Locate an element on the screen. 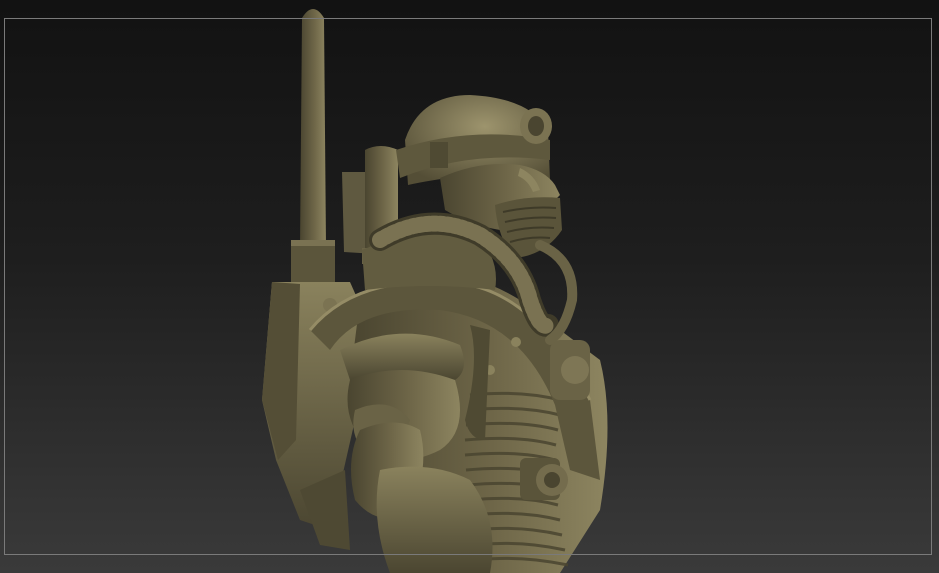 This screenshot has width=939, height=573. antenna is located at coordinates (313, 147).